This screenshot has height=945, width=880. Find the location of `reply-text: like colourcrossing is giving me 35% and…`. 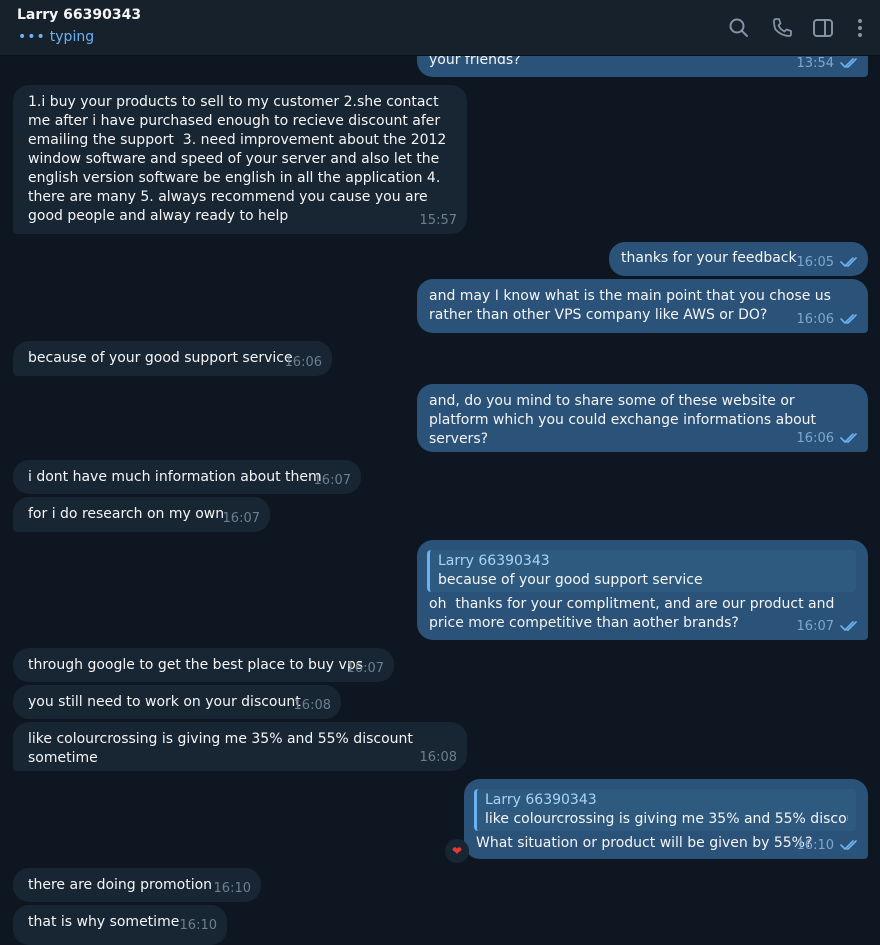

reply-text: like colourcrossing is giving me 35% and… is located at coordinates (666, 819).